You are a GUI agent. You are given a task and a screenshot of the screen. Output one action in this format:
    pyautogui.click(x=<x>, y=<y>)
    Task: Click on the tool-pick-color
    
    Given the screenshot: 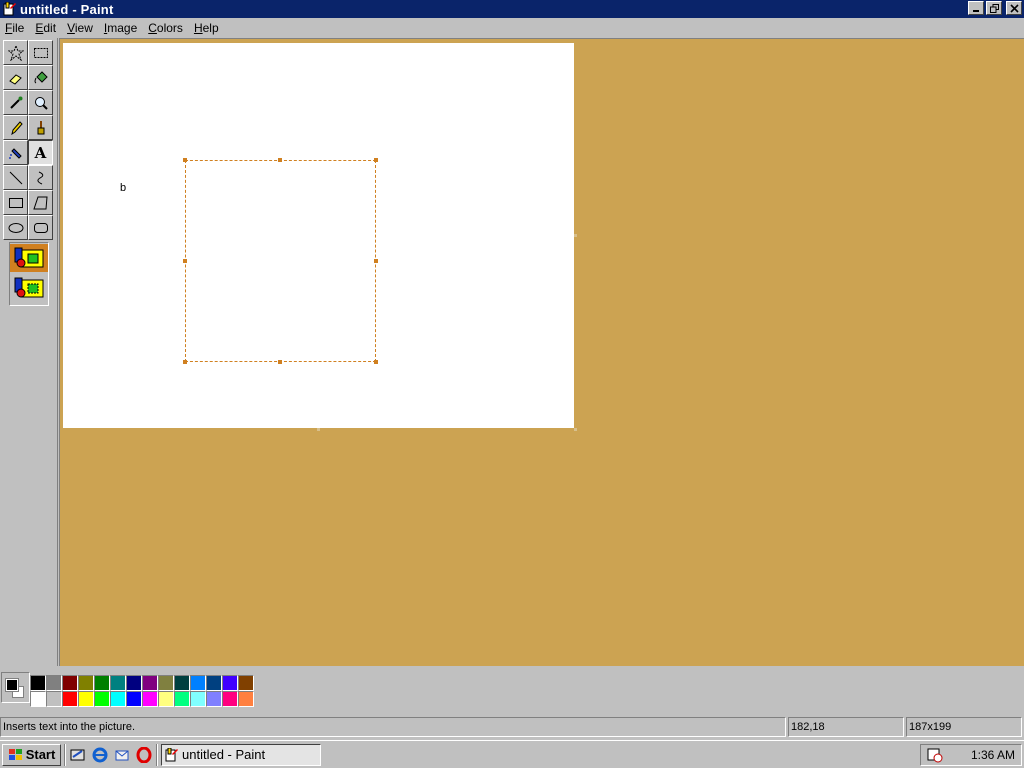 What is the action you would take?
    pyautogui.click(x=15, y=102)
    